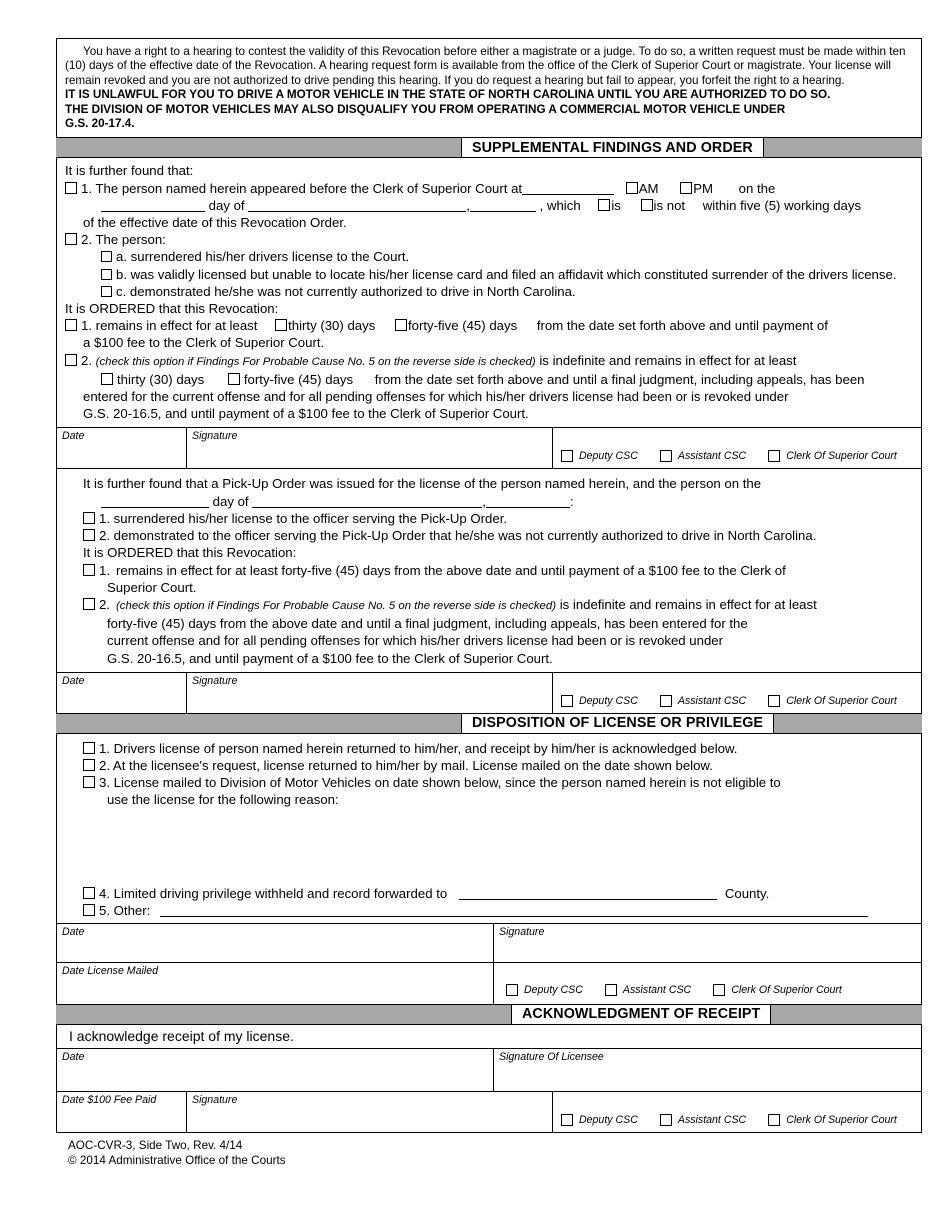 The width and height of the screenshot is (950, 1230). What do you see at coordinates (712, 1119) in the screenshot?
I see `label-assistant-csc-4: Assistant CSC` at bounding box center [712, 1119].